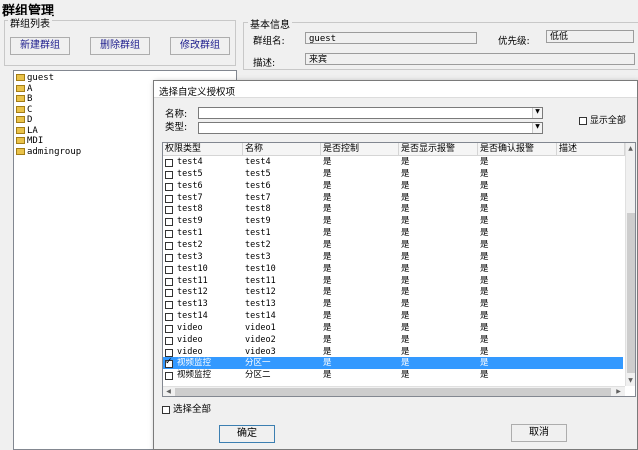 This screenshot has width=638, height=450. Describe the element at coordinates (393, 316) in the screenshot. I see `table-row: test14 test14 是 是 是` at that location.